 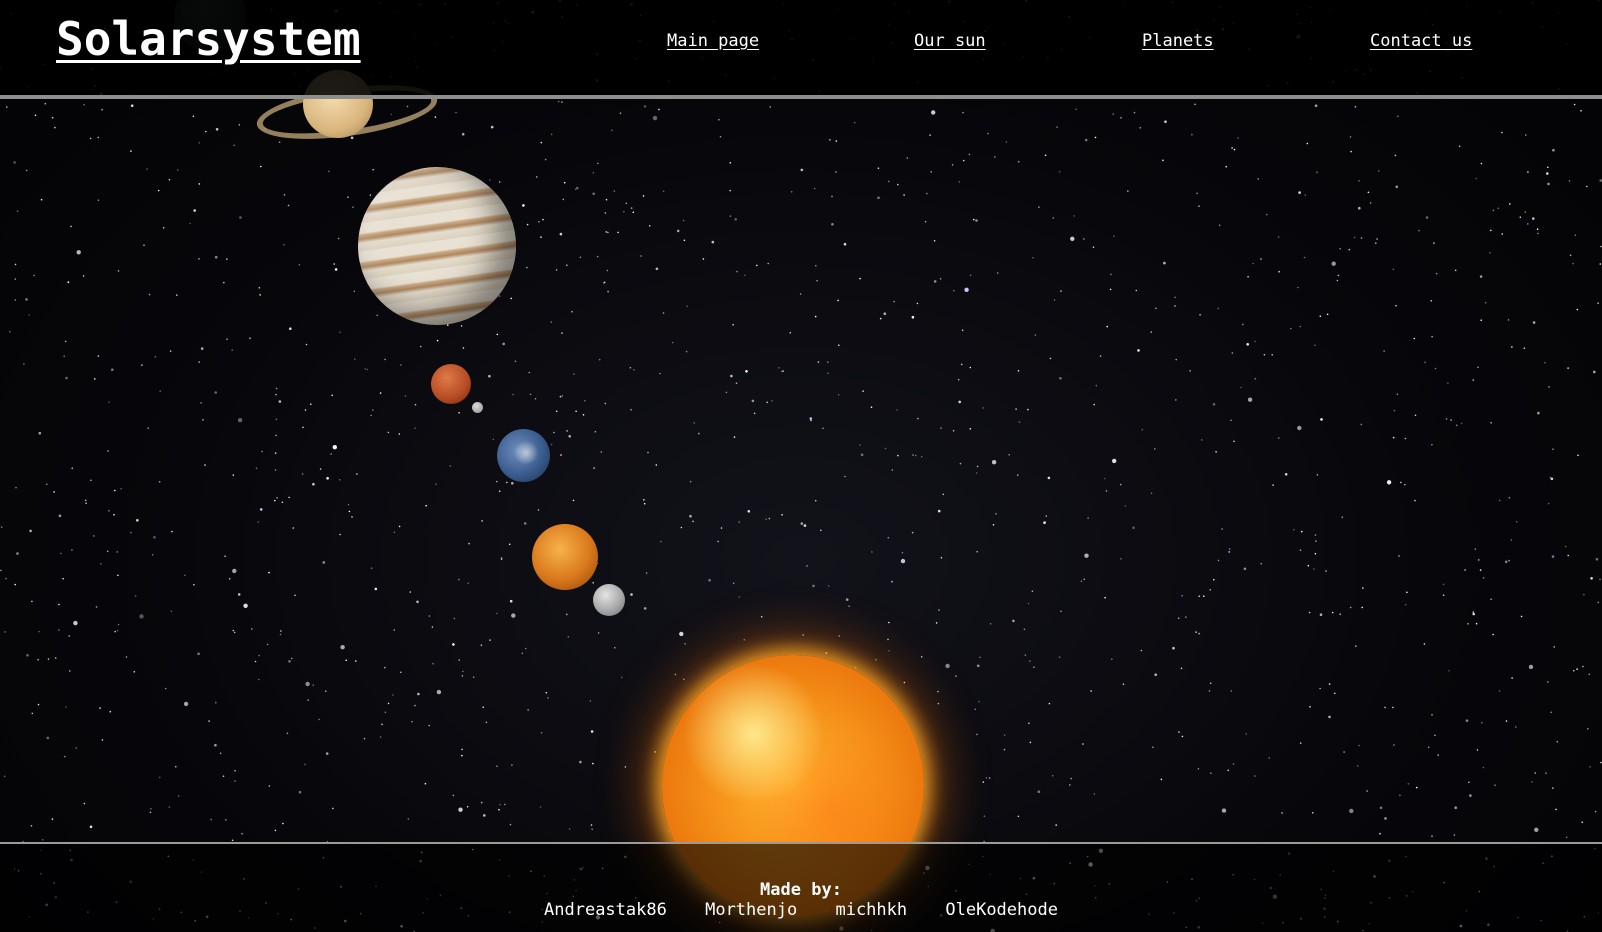 I want to click on author-name: michhkh, so click(x=871, y=910).